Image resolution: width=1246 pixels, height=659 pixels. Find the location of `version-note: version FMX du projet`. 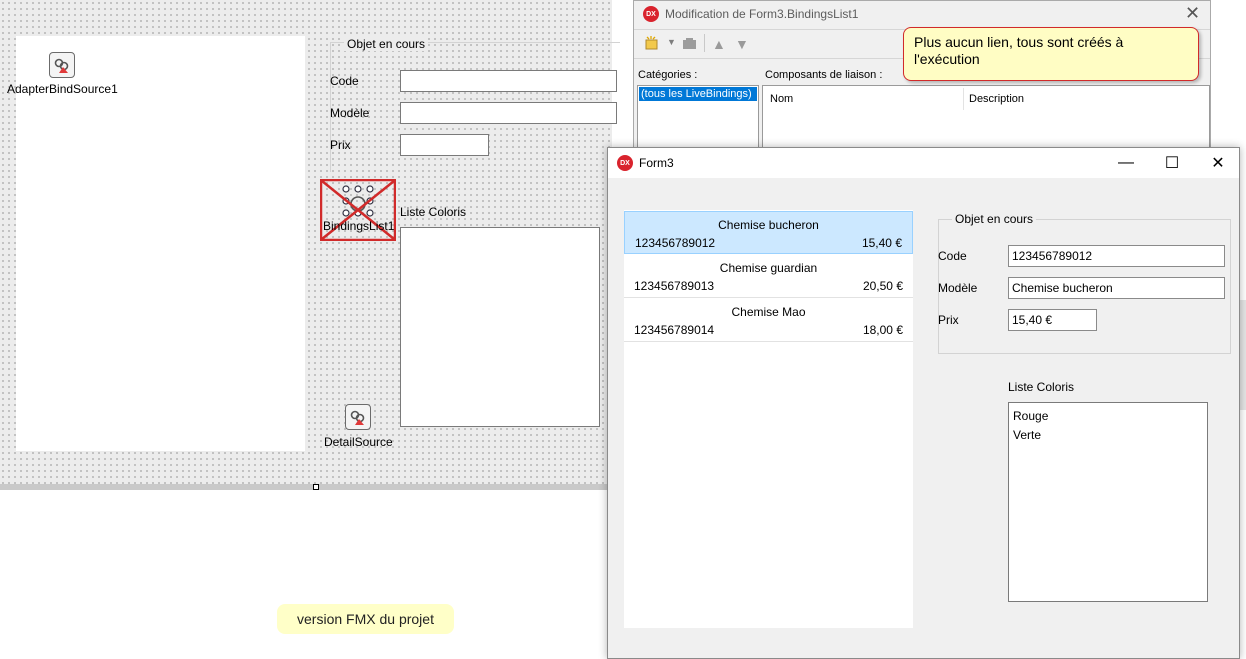

version-note: version FMX du projet is located at coordinates (365, 619).